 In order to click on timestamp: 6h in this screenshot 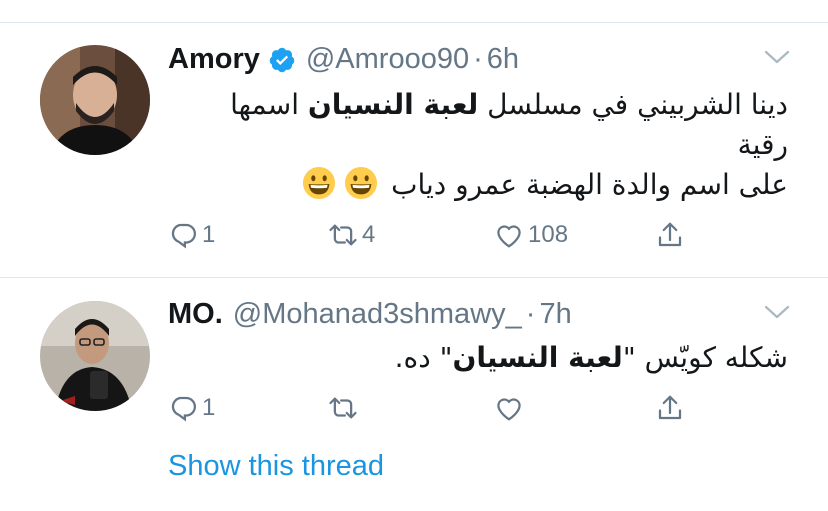, I will do `click(503, 59)`.